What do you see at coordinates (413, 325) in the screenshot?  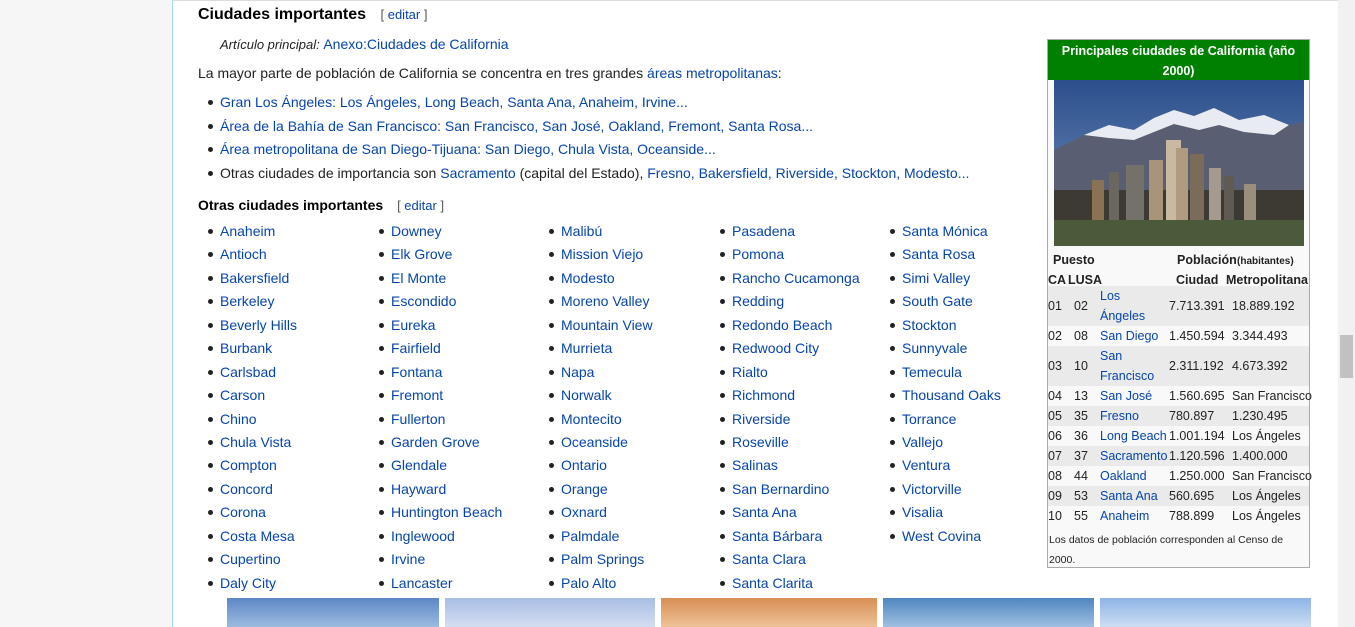 I see `city-link: Eureka` at bounding box center [413, 325].